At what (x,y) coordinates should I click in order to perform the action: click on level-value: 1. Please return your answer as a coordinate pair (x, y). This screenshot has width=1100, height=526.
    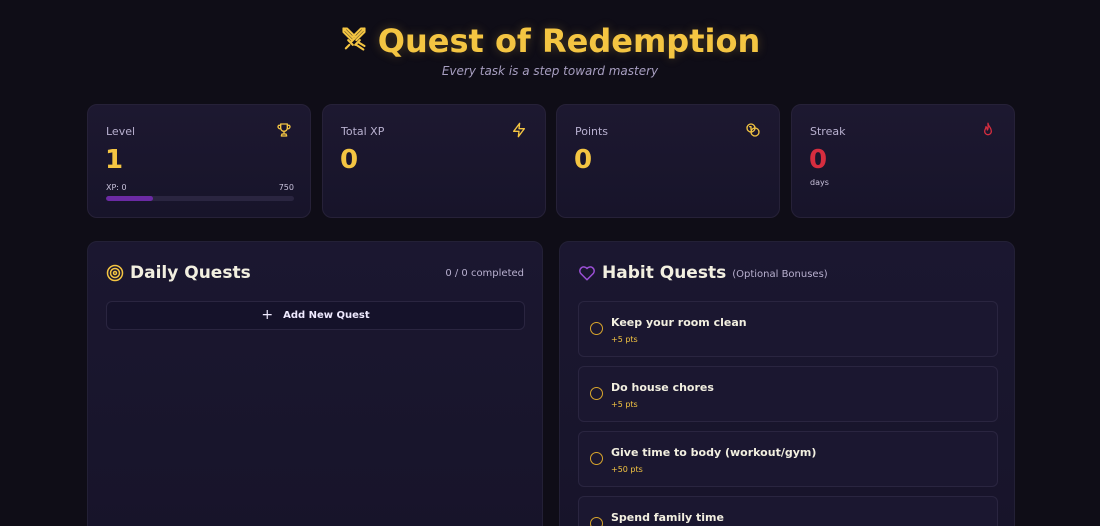
    Looking at the image, I should click on (114, 160).